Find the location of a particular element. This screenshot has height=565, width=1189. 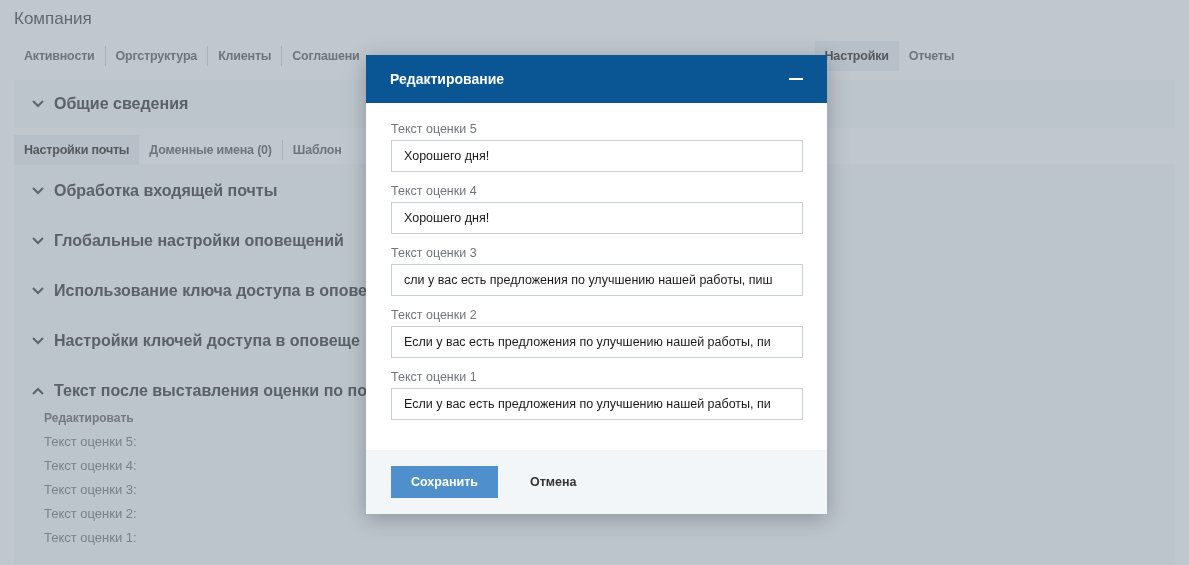

text-field: сли у вас есть предложения по улучшению нашей работы, пиш is located at coordinates (597, 280).